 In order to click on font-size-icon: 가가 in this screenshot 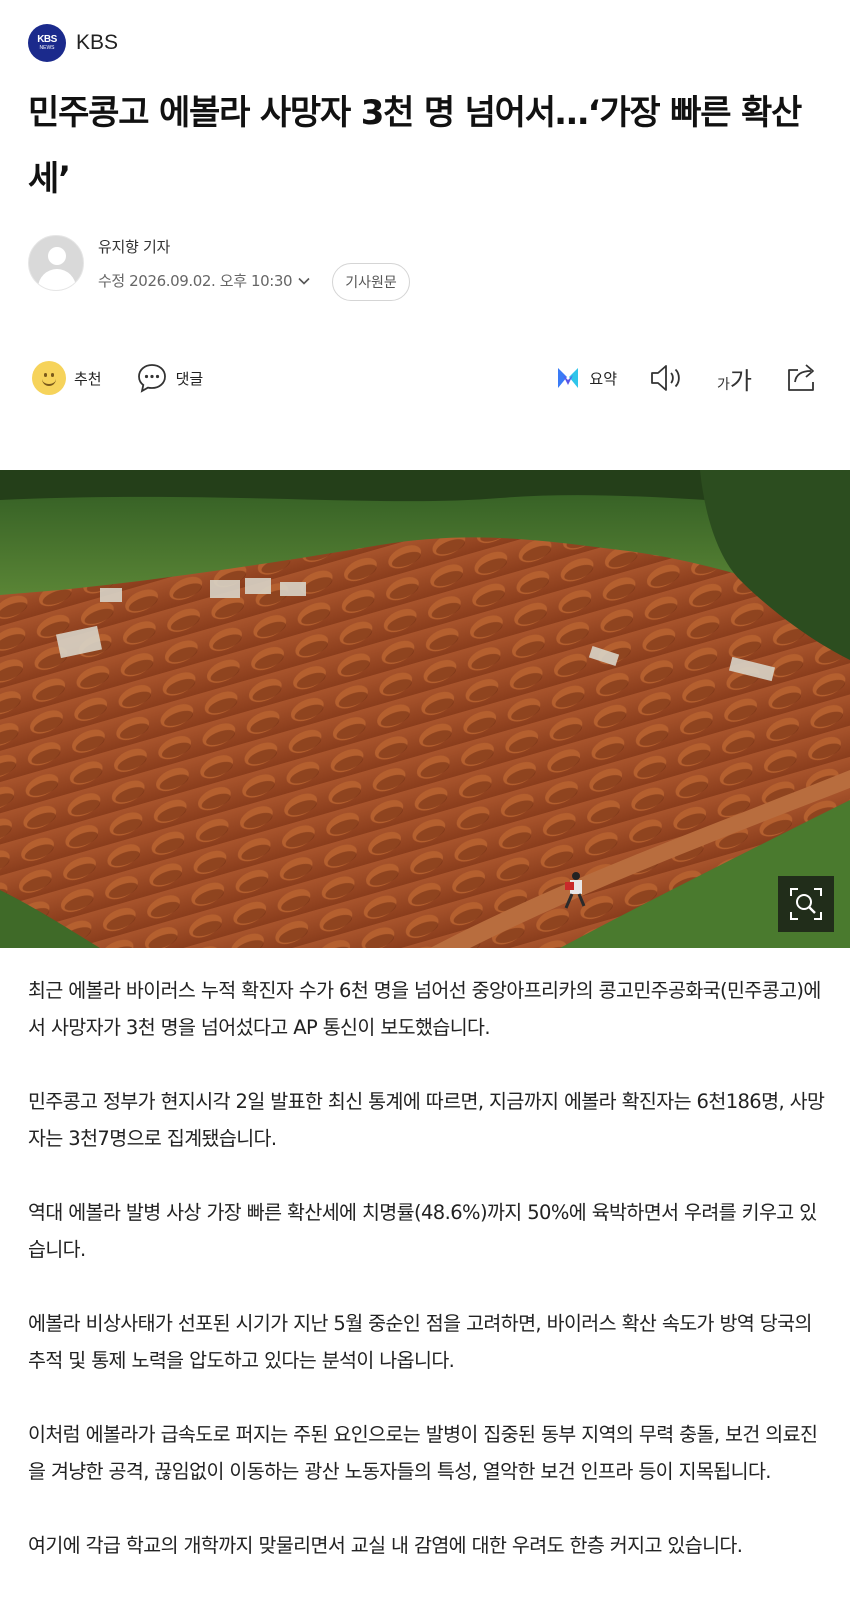, I will do `click(734, 380)`.